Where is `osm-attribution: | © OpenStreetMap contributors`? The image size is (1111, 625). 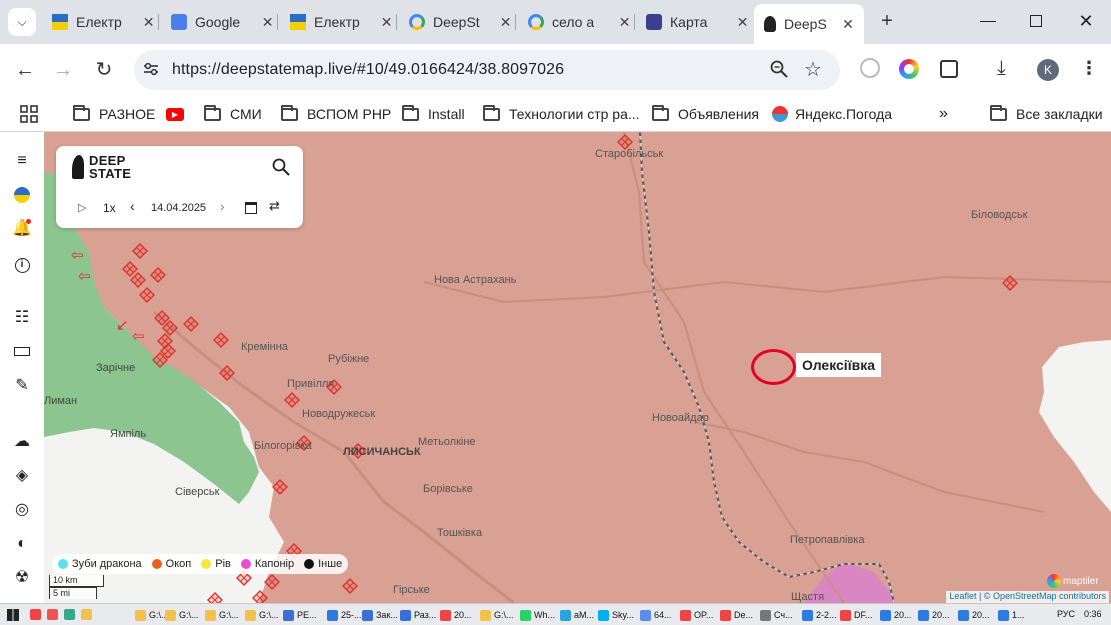 osm-attribution: | © OpenStreetMap contributors is located at coordinates (1042, 596).